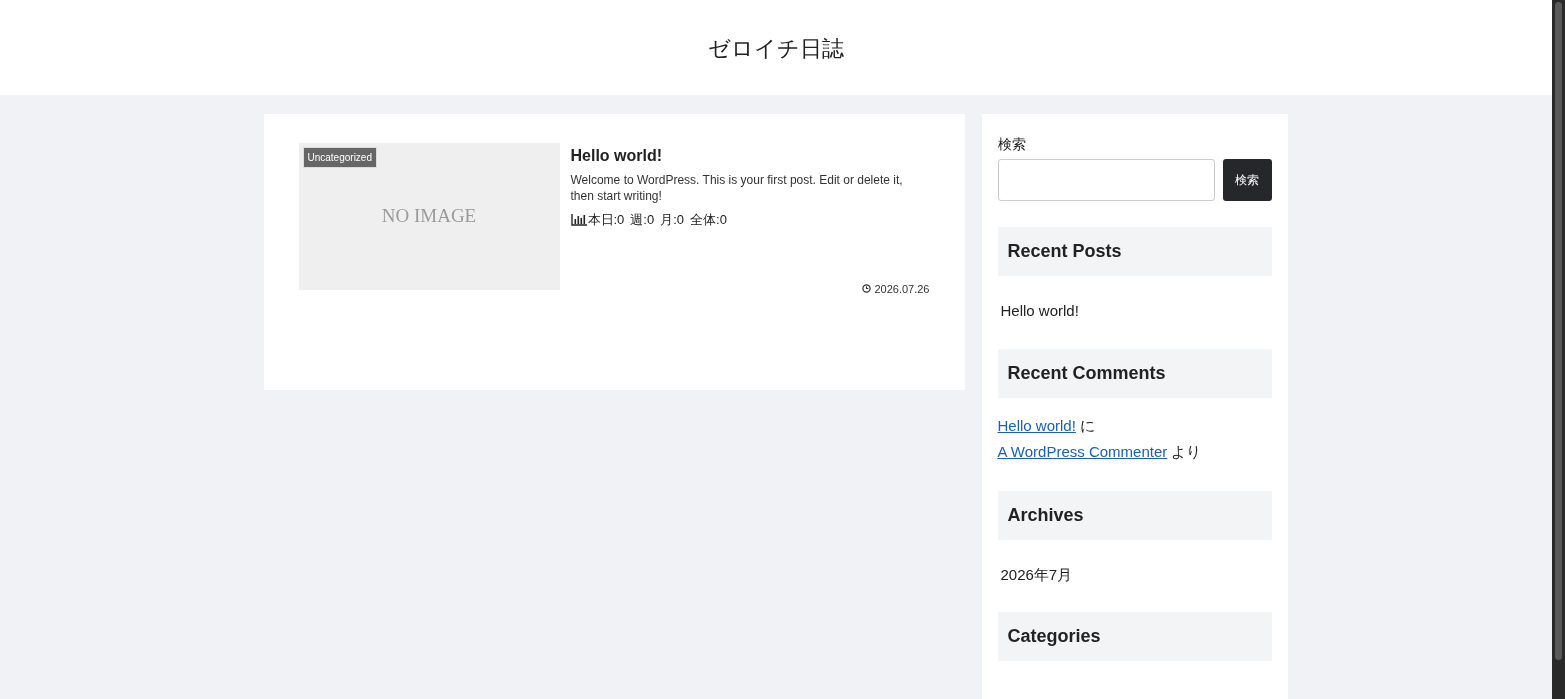 Image resolution: width=1565 pixels, height=699 pixels. What do you see at coordinates (1134, 574) in the screenshot?
I see `widget-link: 2026年7月` at bounding box center [1134, 574].